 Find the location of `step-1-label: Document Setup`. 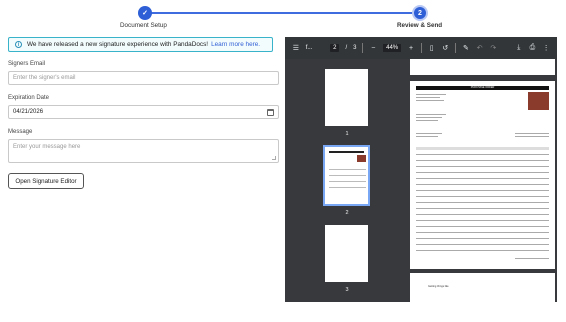

step-1-label: Document Setup is located at coordinates (143, 25).